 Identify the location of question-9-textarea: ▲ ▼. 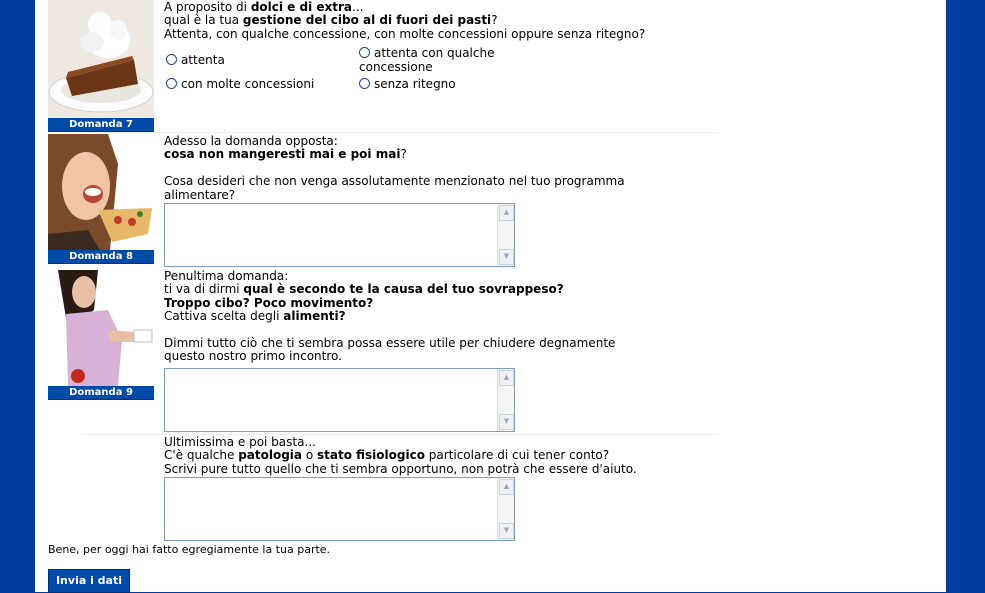
(339, 400).